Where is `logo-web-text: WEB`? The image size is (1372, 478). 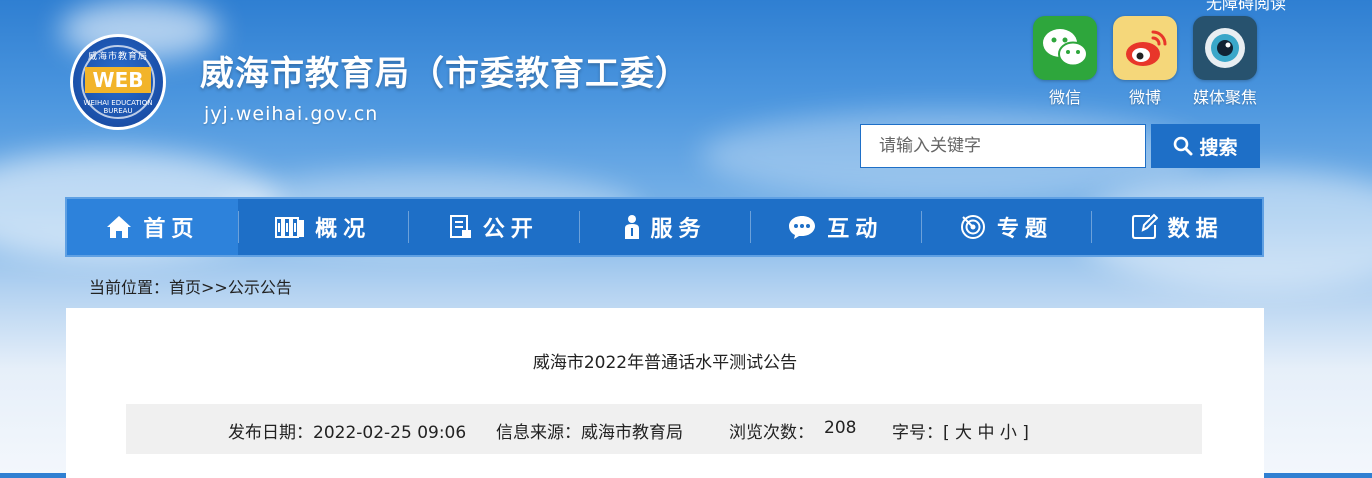 logo-web-text: WEB is located at coordinates (118, 80).